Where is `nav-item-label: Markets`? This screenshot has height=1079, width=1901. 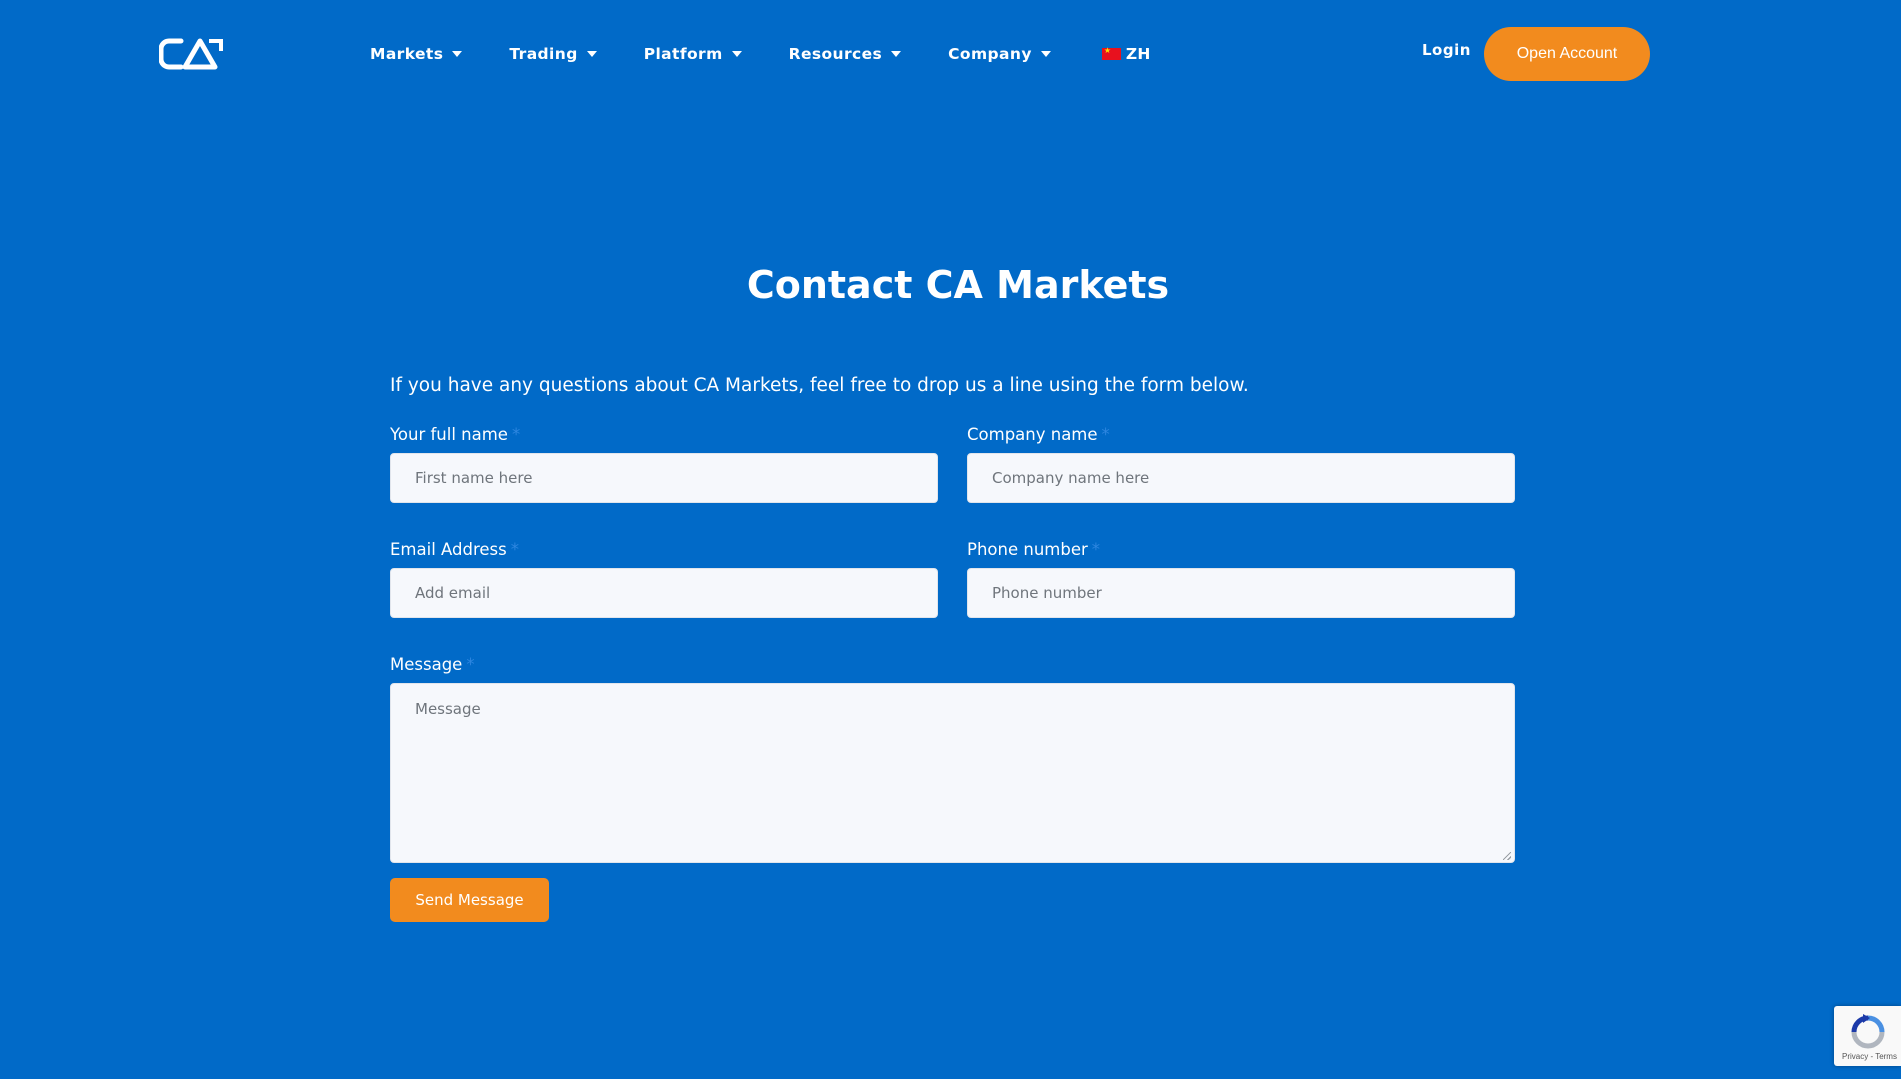 nav-item-label: Markets is located at coordinates (407, 54).